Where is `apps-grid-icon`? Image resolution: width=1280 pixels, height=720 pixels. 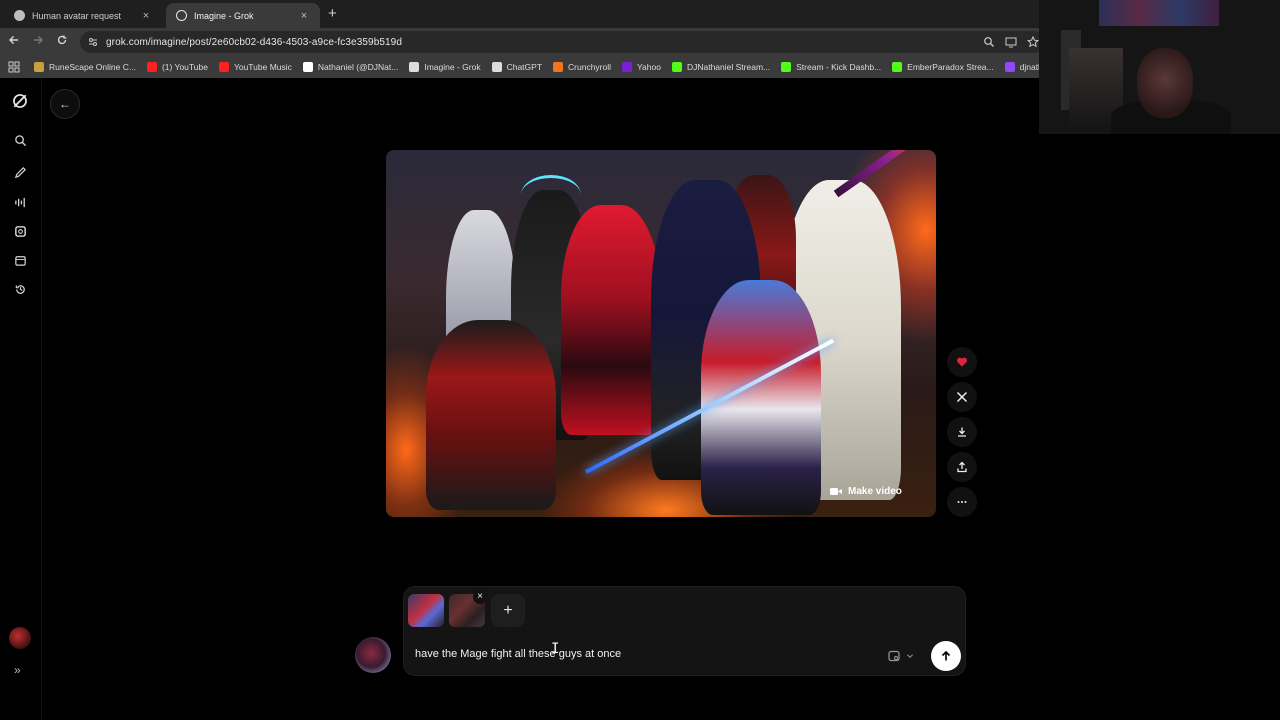
apps-grid-icon is located at coordinates (14, 67).